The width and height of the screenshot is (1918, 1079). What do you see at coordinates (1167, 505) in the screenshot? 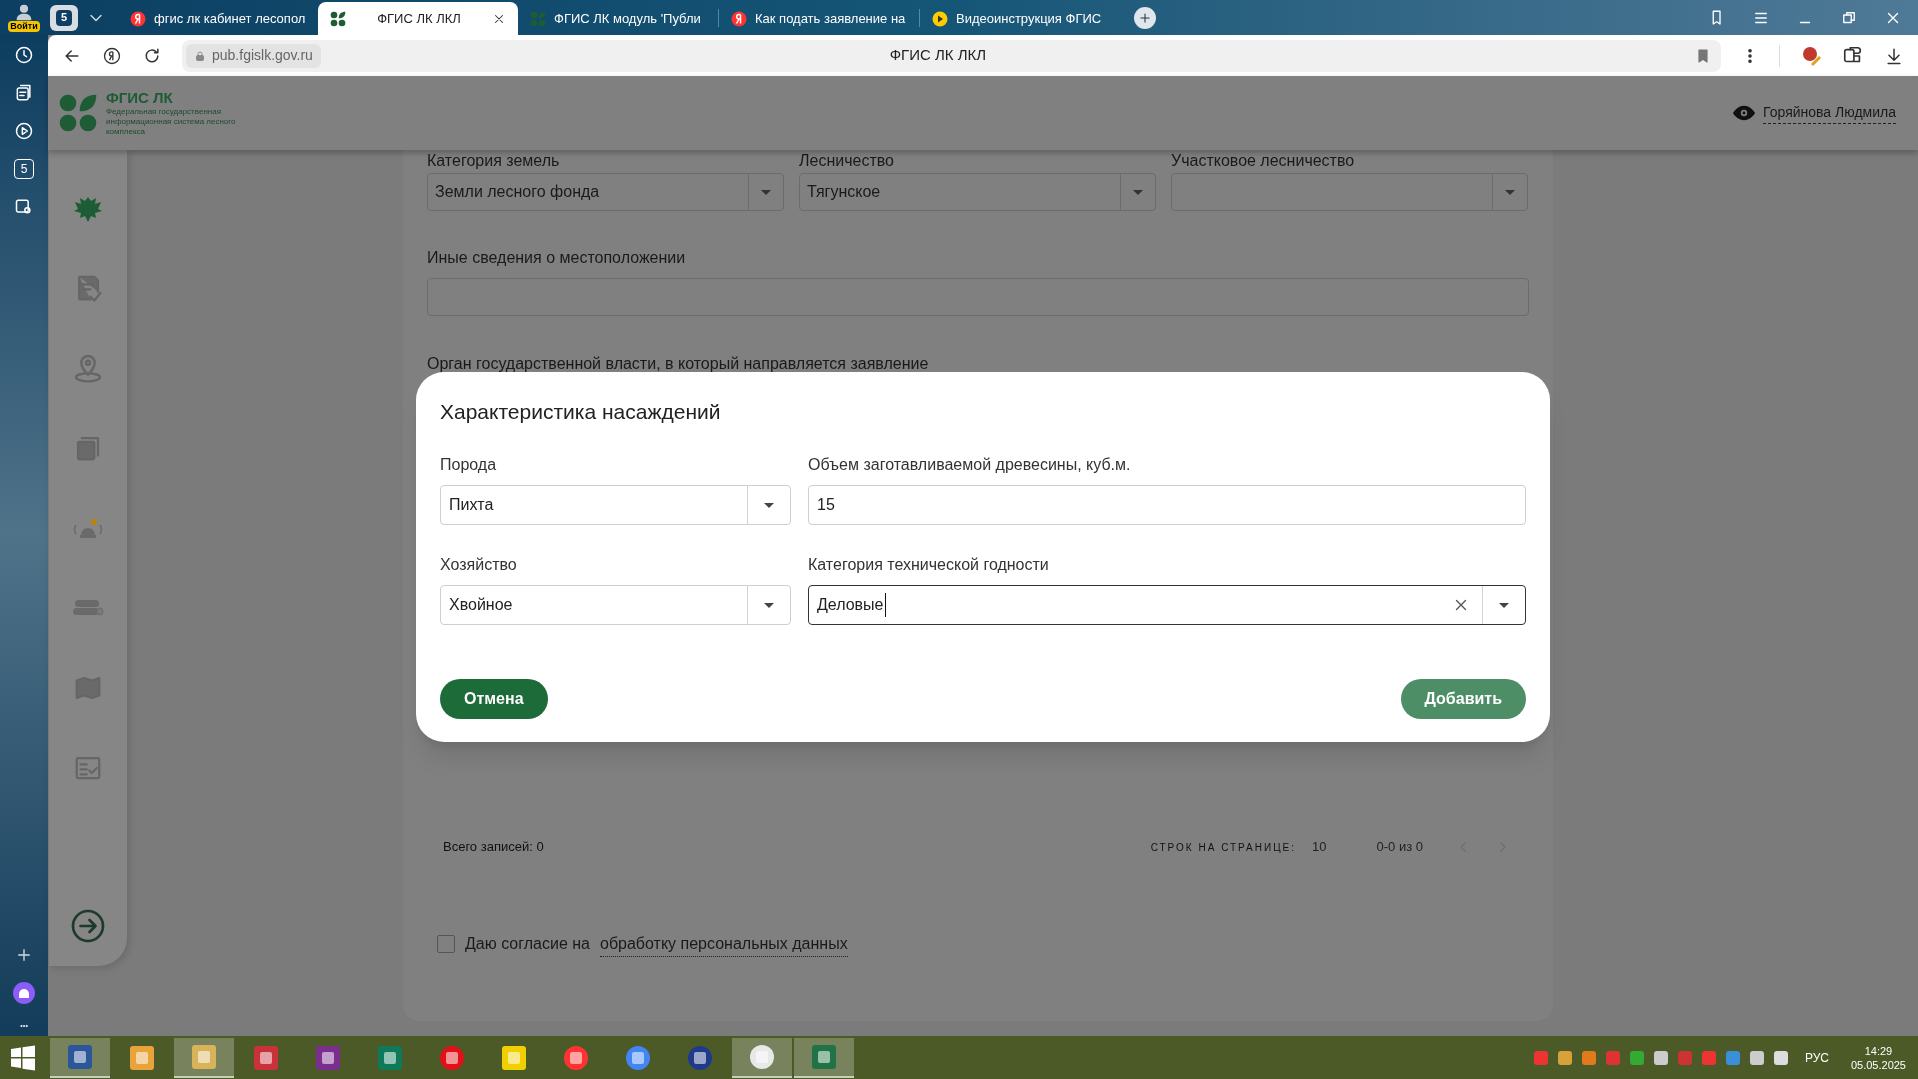
I see `input-field: 15` at bounding box center [1167, 505].